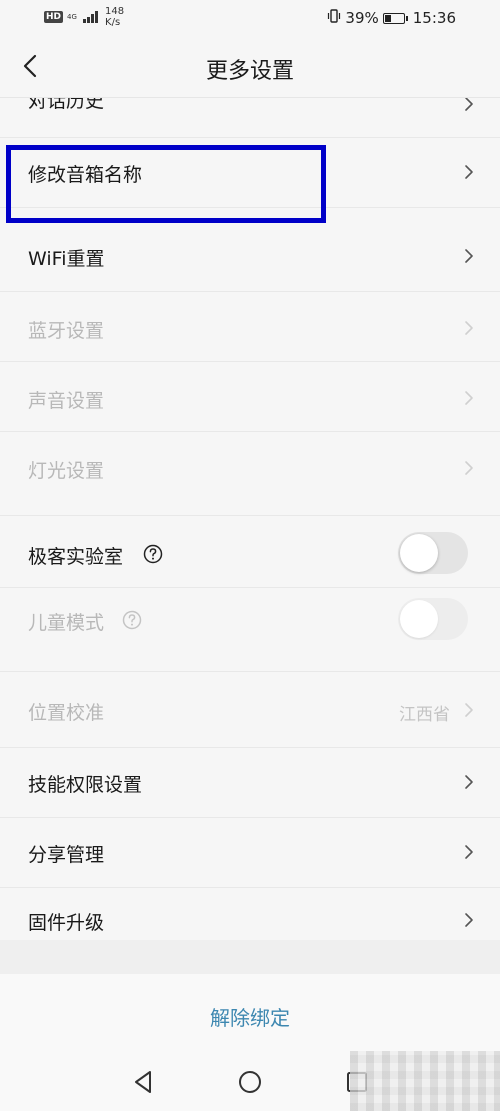 This screenshot has width=500, height=1111. What do you see at coordinates (66, 331) in the screenshot?
I see `row-label: 蓝牙设置` at bounding box center [66, 331].